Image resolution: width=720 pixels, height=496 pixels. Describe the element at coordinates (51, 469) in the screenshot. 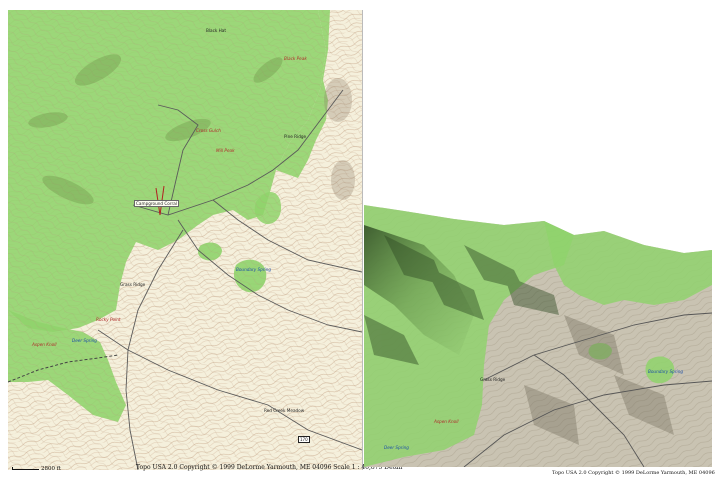

I see `scale-bar-label: 2800 ft` at that location.